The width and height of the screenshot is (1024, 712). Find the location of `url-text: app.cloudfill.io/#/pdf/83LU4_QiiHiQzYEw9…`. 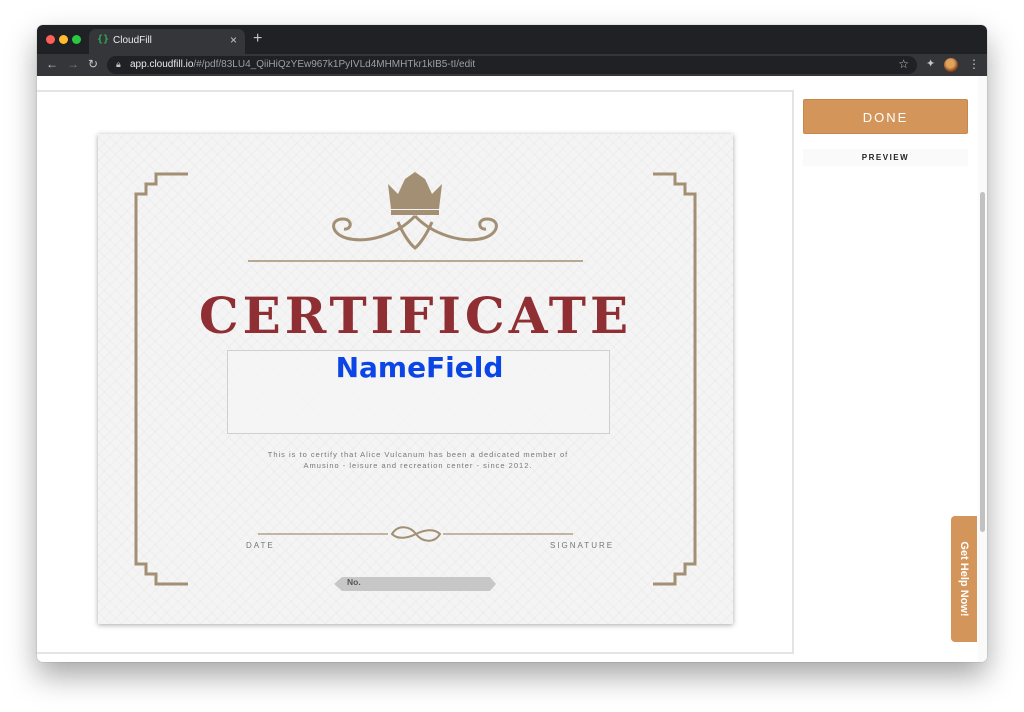

url-text: app.cloudfill.io/#/pdf/83LU4_QiiHiQzYEw9… is located at coordinates (302, 64).